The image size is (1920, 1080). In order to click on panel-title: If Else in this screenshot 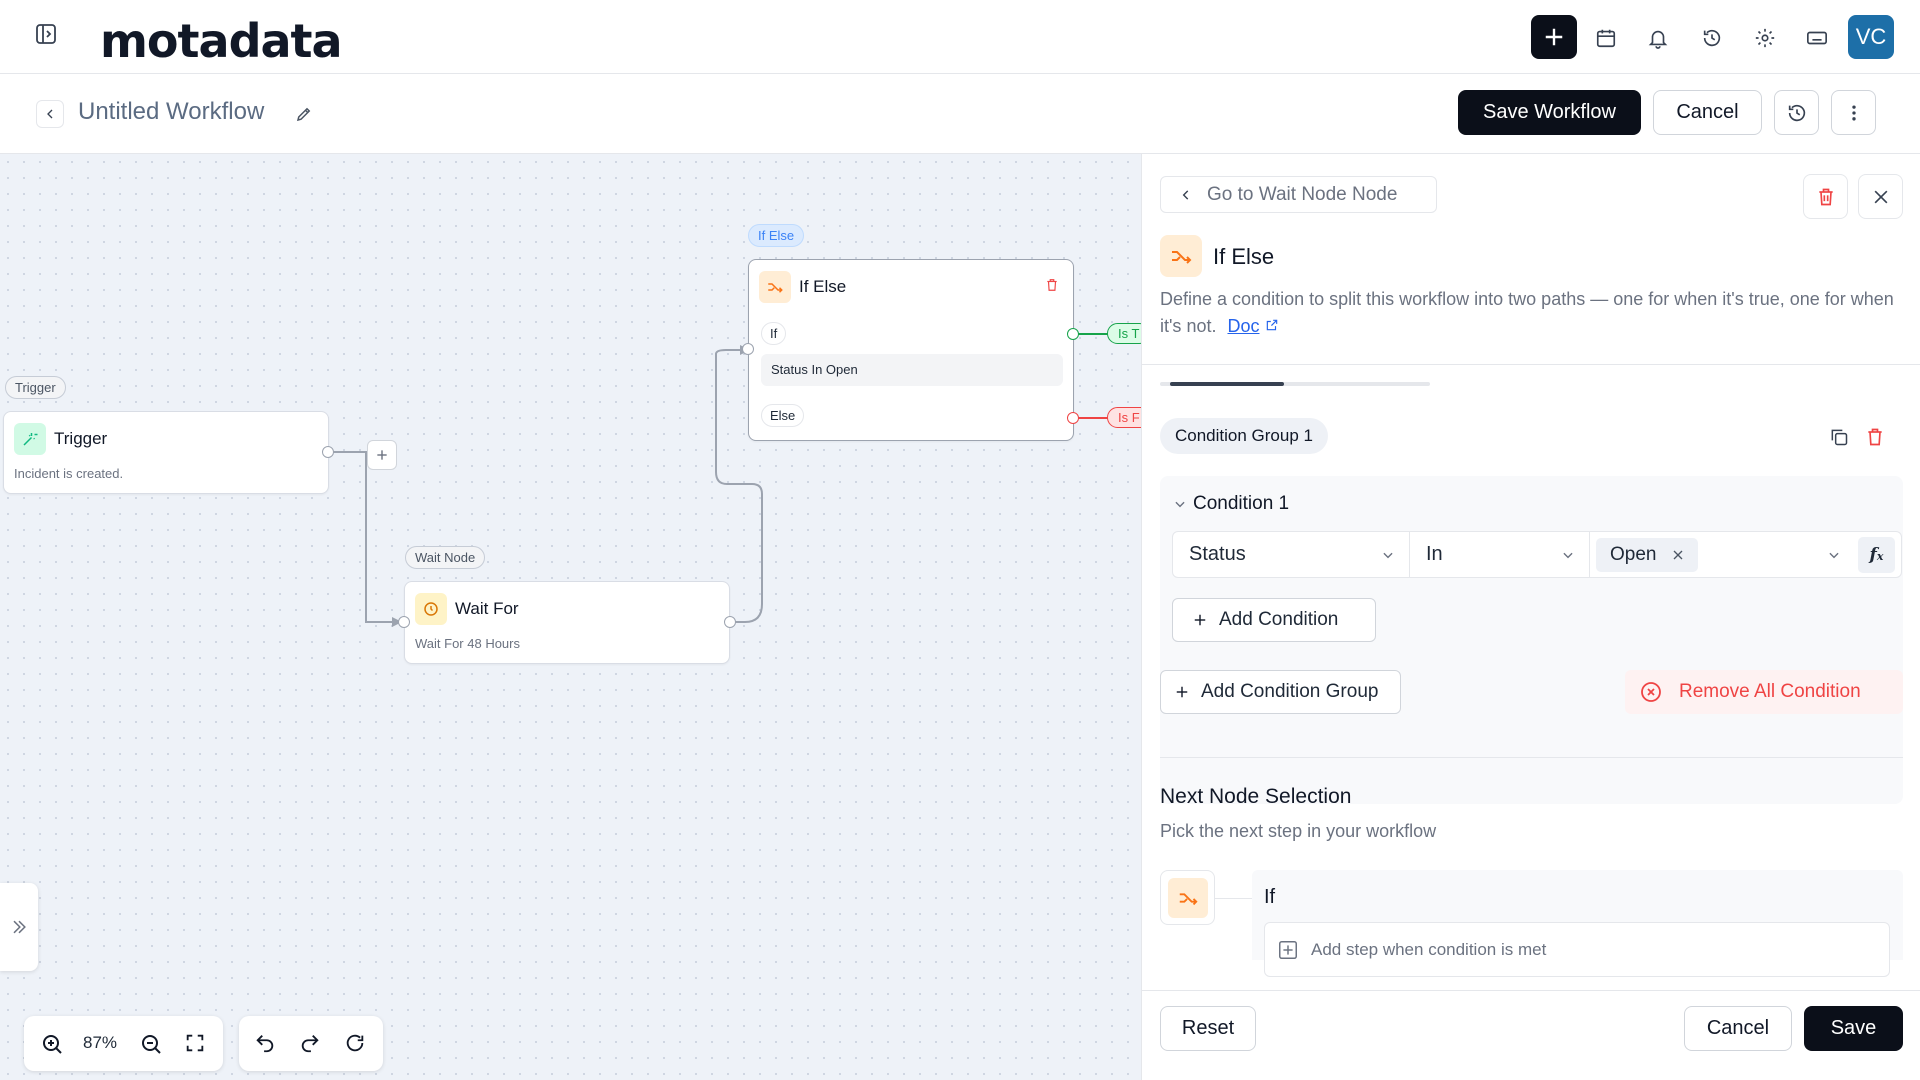, I will do `click(1244, 256)`.